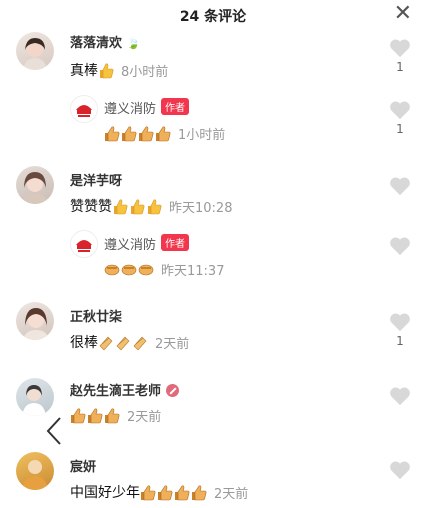  Describe the element at coordinates (96, 179) in the screenshot. I see `comment-author: 是洋芋呀` at that location.